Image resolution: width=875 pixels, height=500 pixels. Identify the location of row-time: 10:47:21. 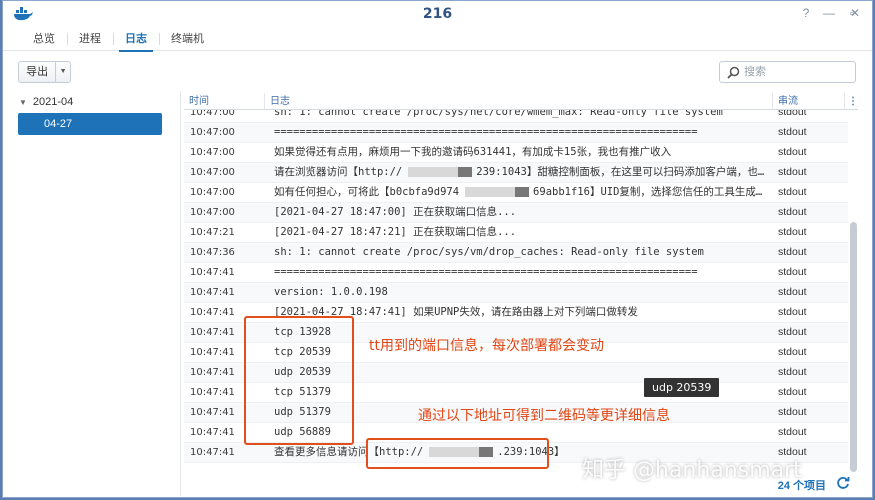
(212, 232).